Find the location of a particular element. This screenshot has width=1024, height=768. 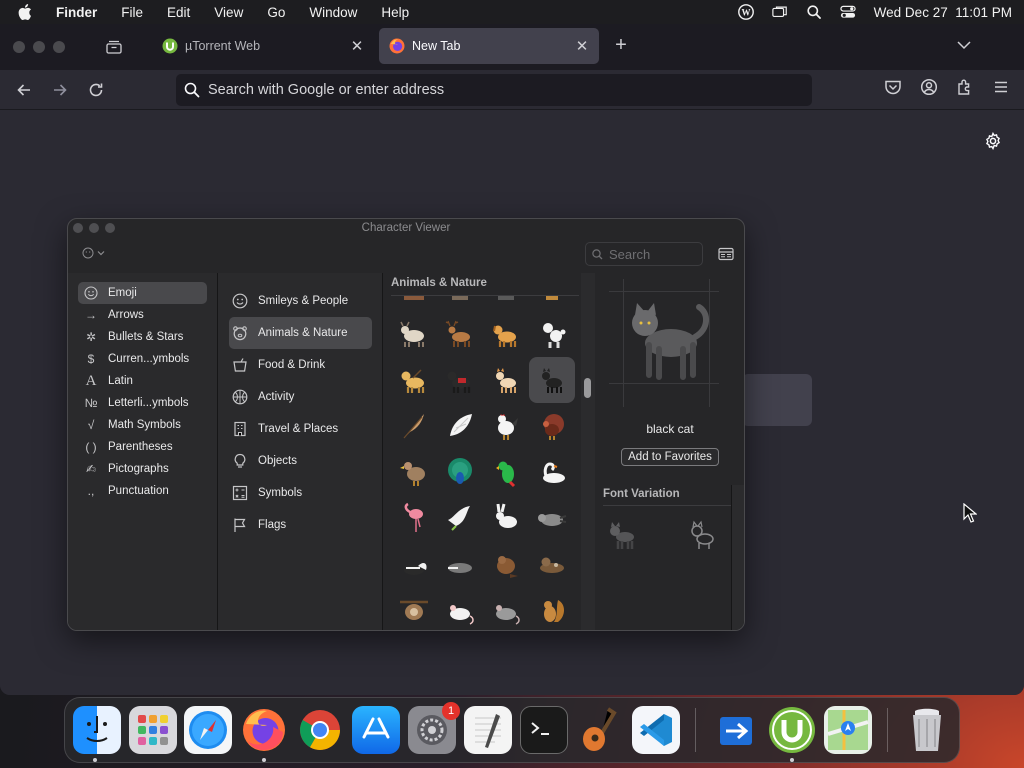

pocket-icon is located at coordinates (893, 87).